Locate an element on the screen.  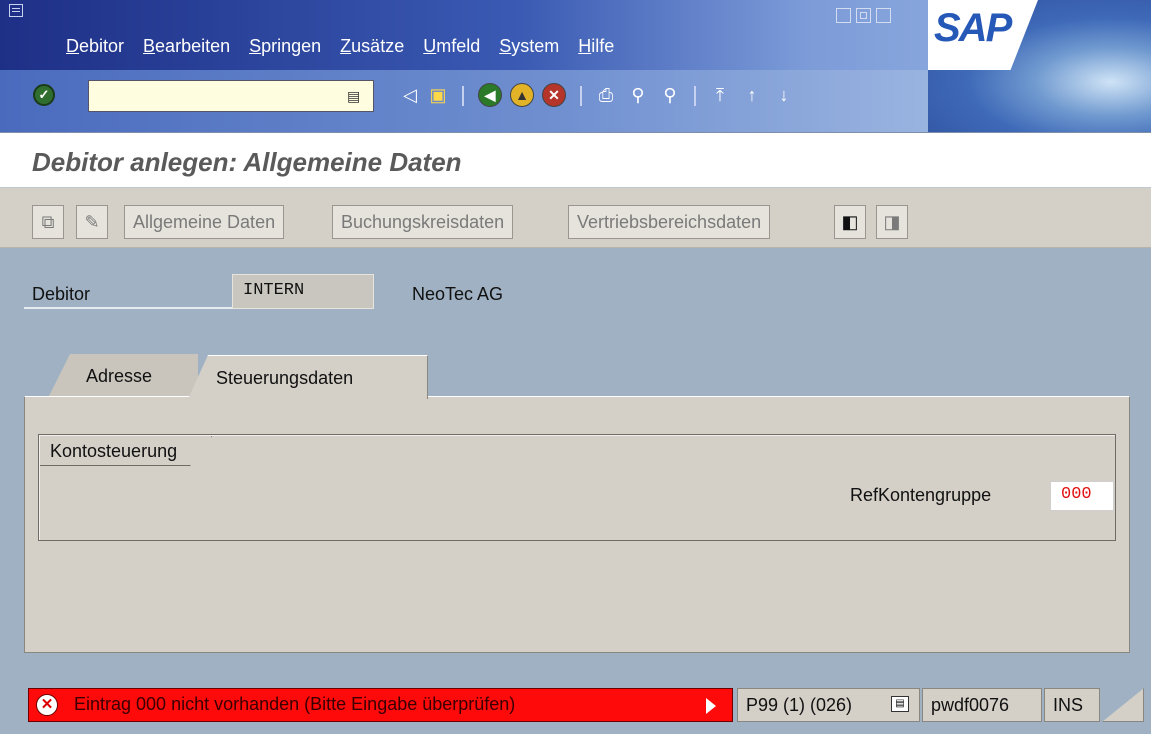
find-icon: ⚲ is located at coordinates (638, 95).